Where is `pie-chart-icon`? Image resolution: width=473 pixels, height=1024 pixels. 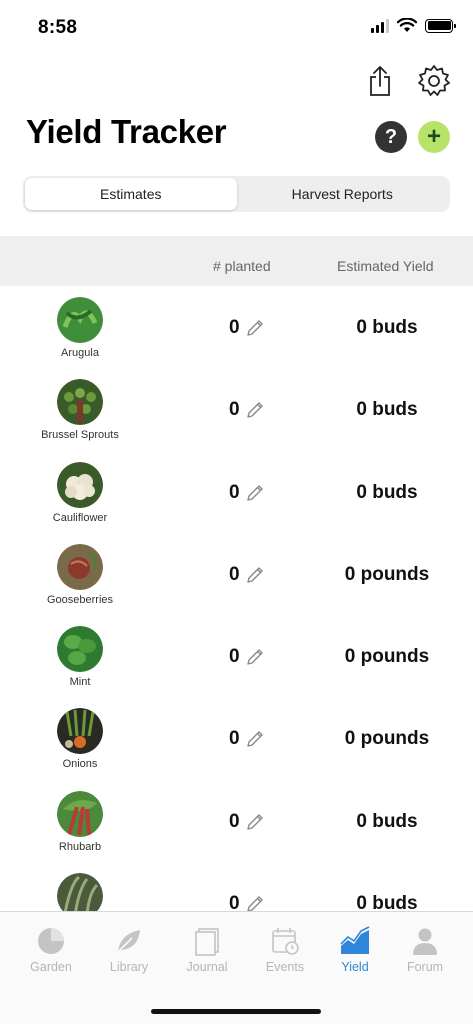
pie-chart-icon is located at coordinates (51, 941).